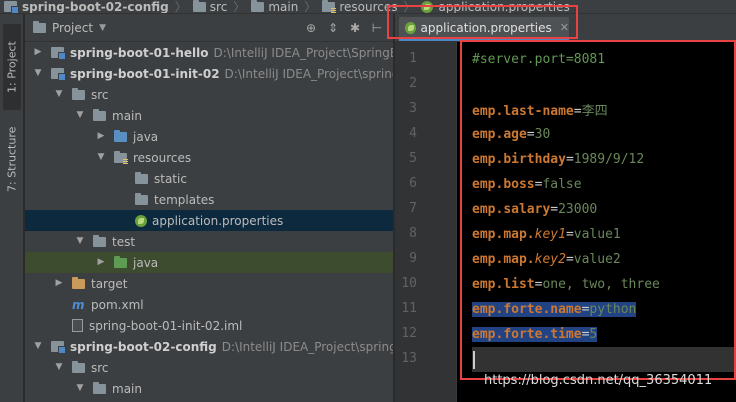  I want to click on token-key: birthday, so click(534, 159).